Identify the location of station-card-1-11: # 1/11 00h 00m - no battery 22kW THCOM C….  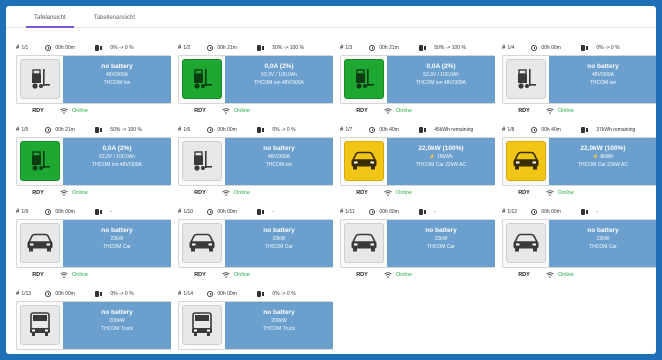
(417, 243).